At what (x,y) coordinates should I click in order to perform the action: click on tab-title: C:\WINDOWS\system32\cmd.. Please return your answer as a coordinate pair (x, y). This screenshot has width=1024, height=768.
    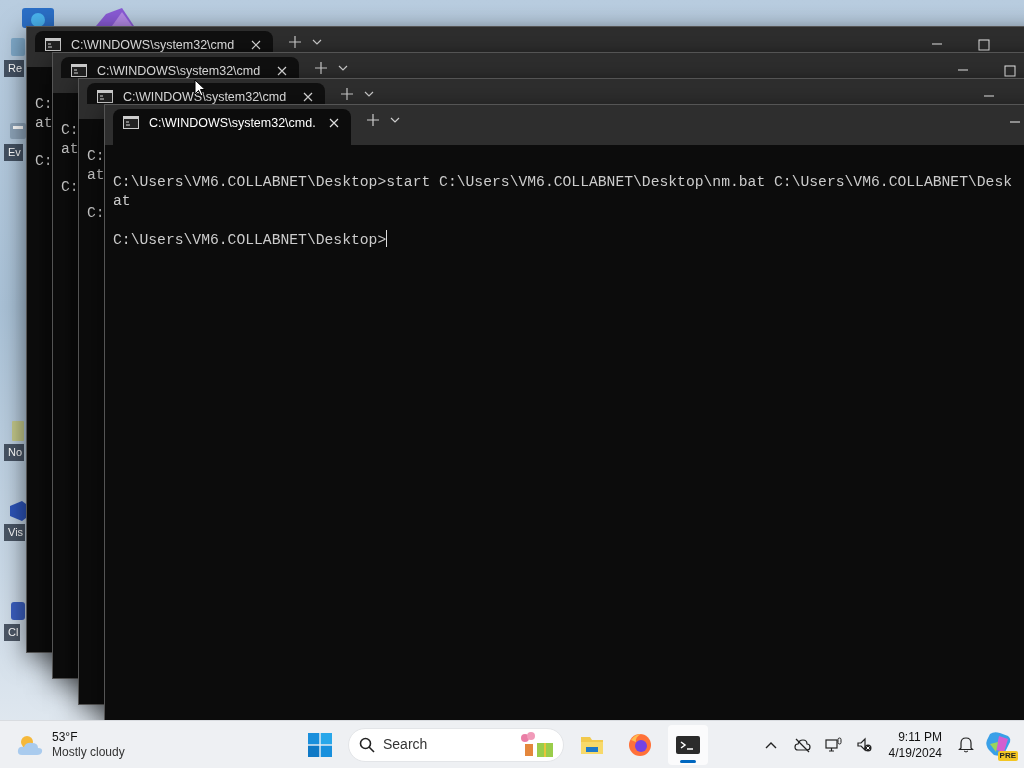
    Looking at the image, I should click on (233, 123).